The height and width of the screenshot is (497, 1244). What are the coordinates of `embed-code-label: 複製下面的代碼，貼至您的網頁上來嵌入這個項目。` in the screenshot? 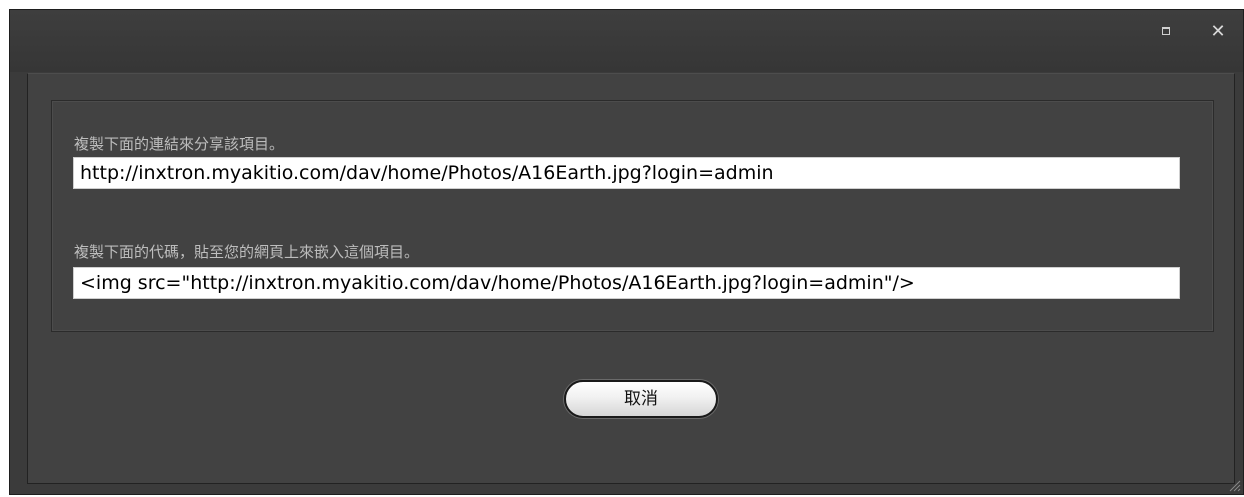 It's located at (247, 252).